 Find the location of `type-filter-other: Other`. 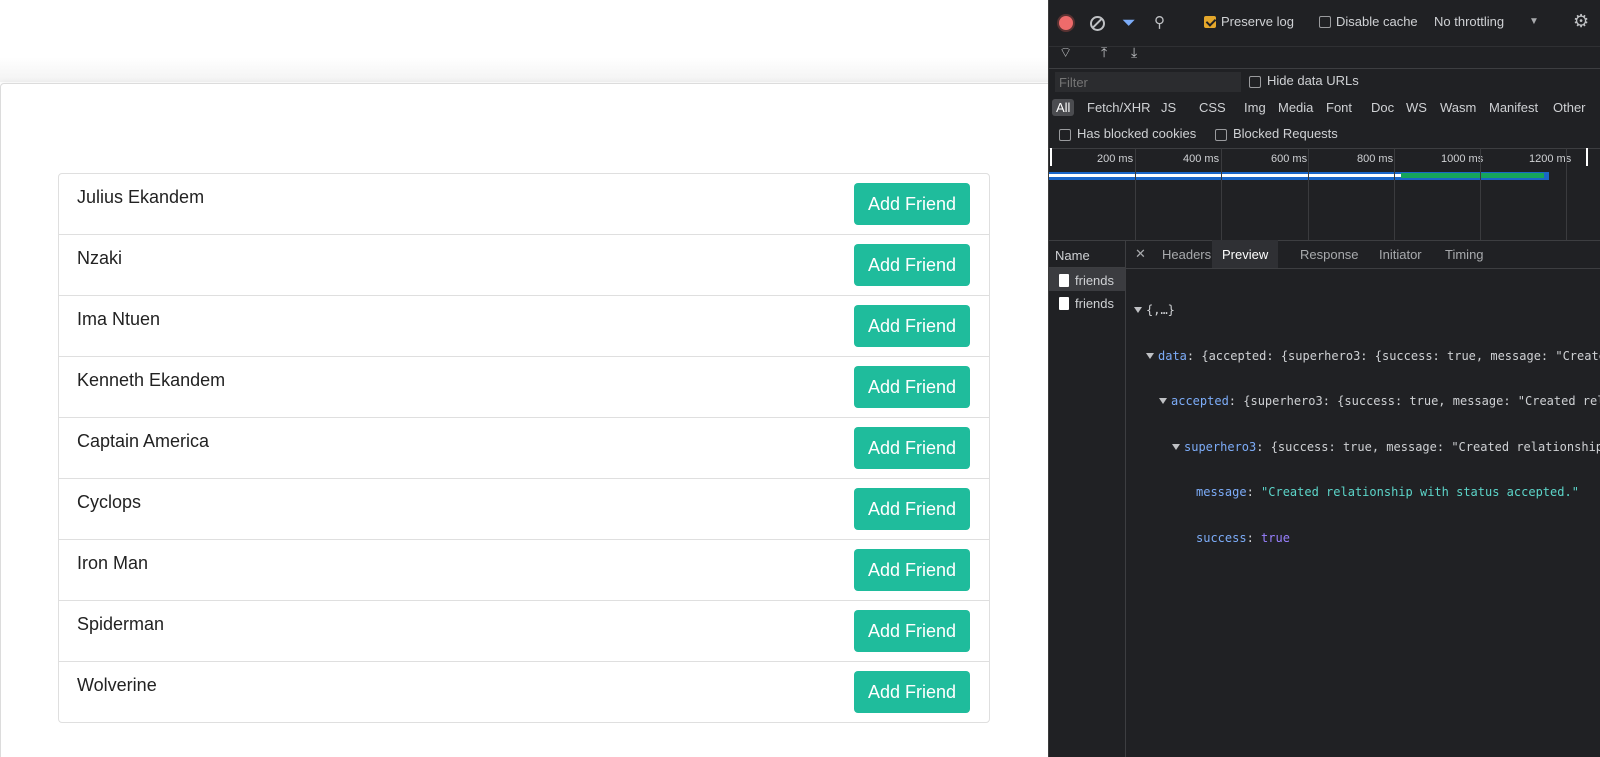

type-filter-other: Other is located at coordinates (1569, 107).